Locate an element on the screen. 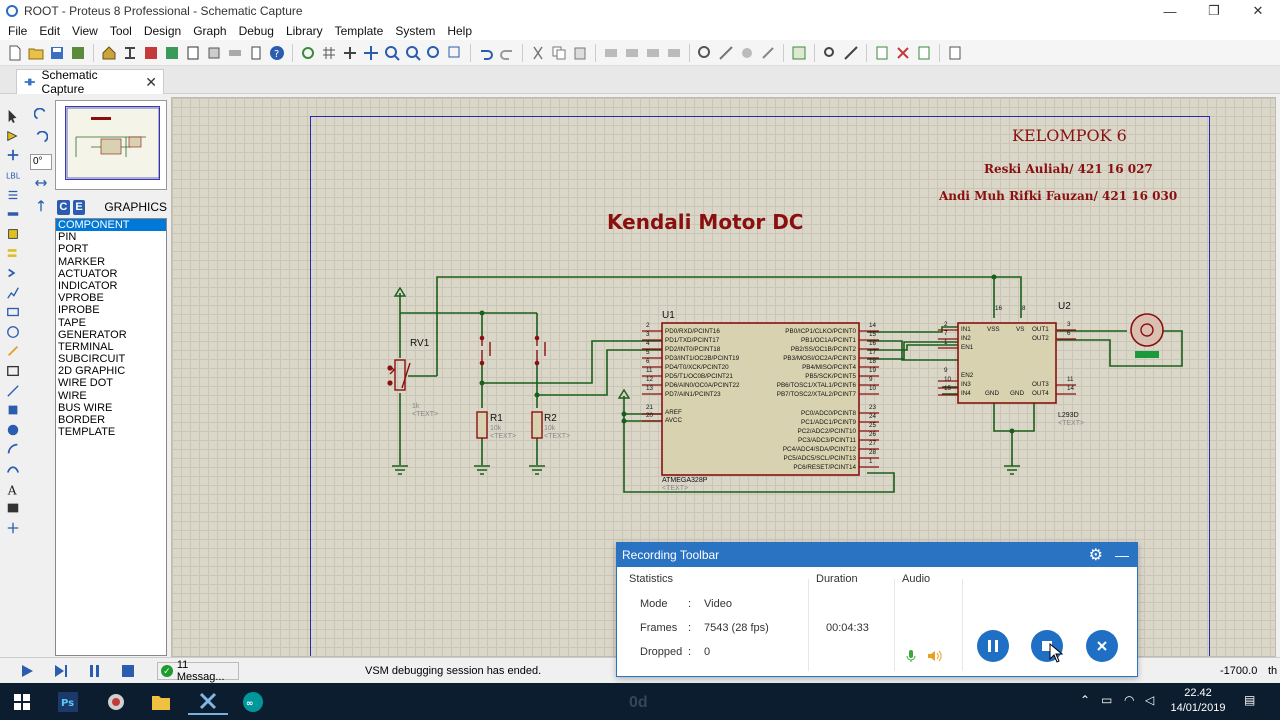  path-icon is located at coordinates (13, 469).